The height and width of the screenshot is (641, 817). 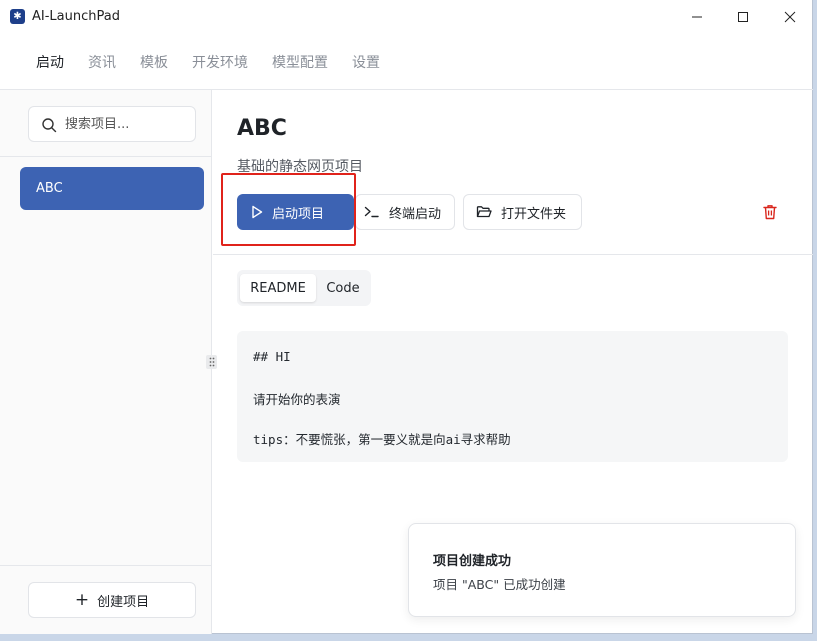 What do you see at coordinates (415, 214) in the screenshot?
I see `terminal-start-label: 终端启动` at bounding box center [415, 214].